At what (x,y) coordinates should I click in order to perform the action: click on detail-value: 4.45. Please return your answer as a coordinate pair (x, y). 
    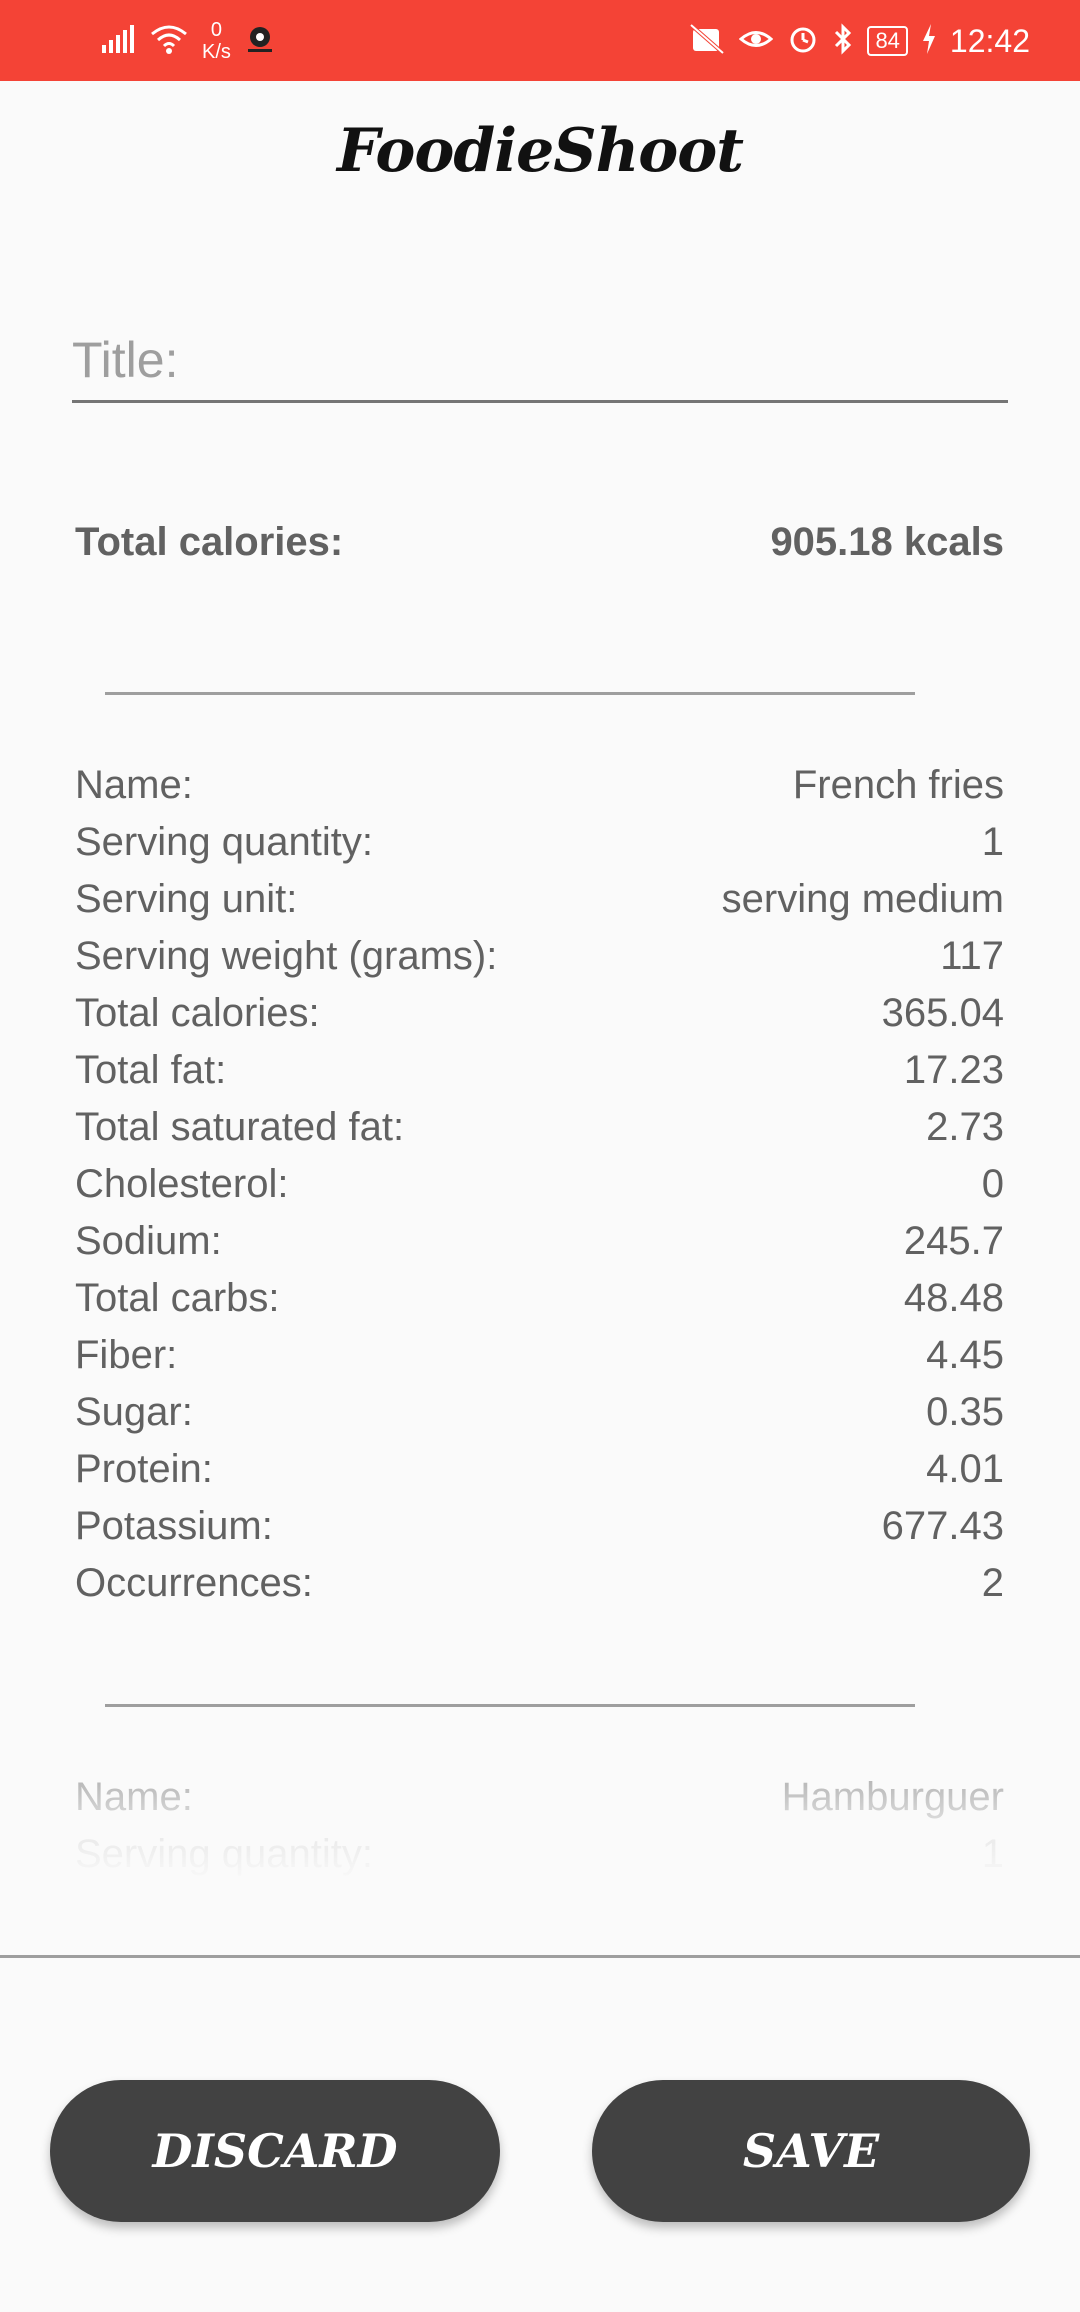
    Looking at the image, I should click on (965, 1355).